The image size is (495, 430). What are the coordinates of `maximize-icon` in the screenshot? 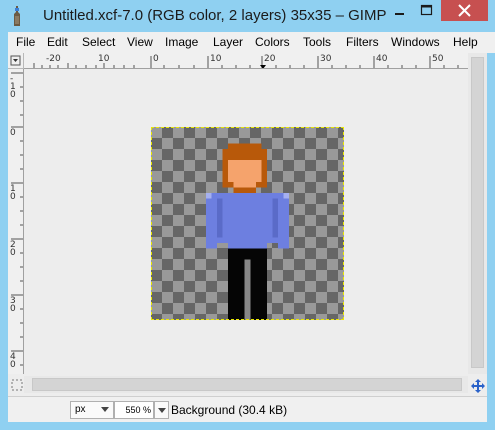 It's located at (426, 10).